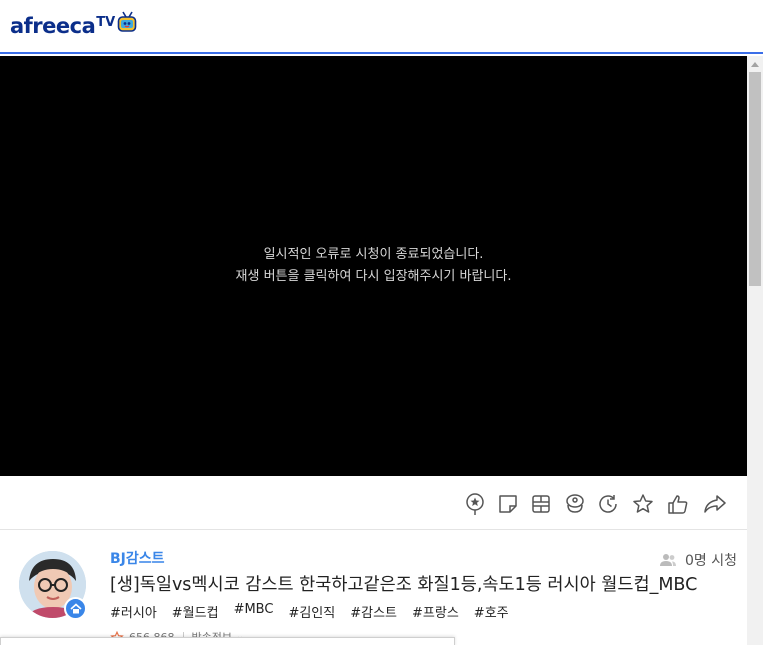 The height and width of the screenshot is (645, 763). Describe the element at coordinates (755, 179) in the screenshot. I see `scrollbar-thumb` at that location.